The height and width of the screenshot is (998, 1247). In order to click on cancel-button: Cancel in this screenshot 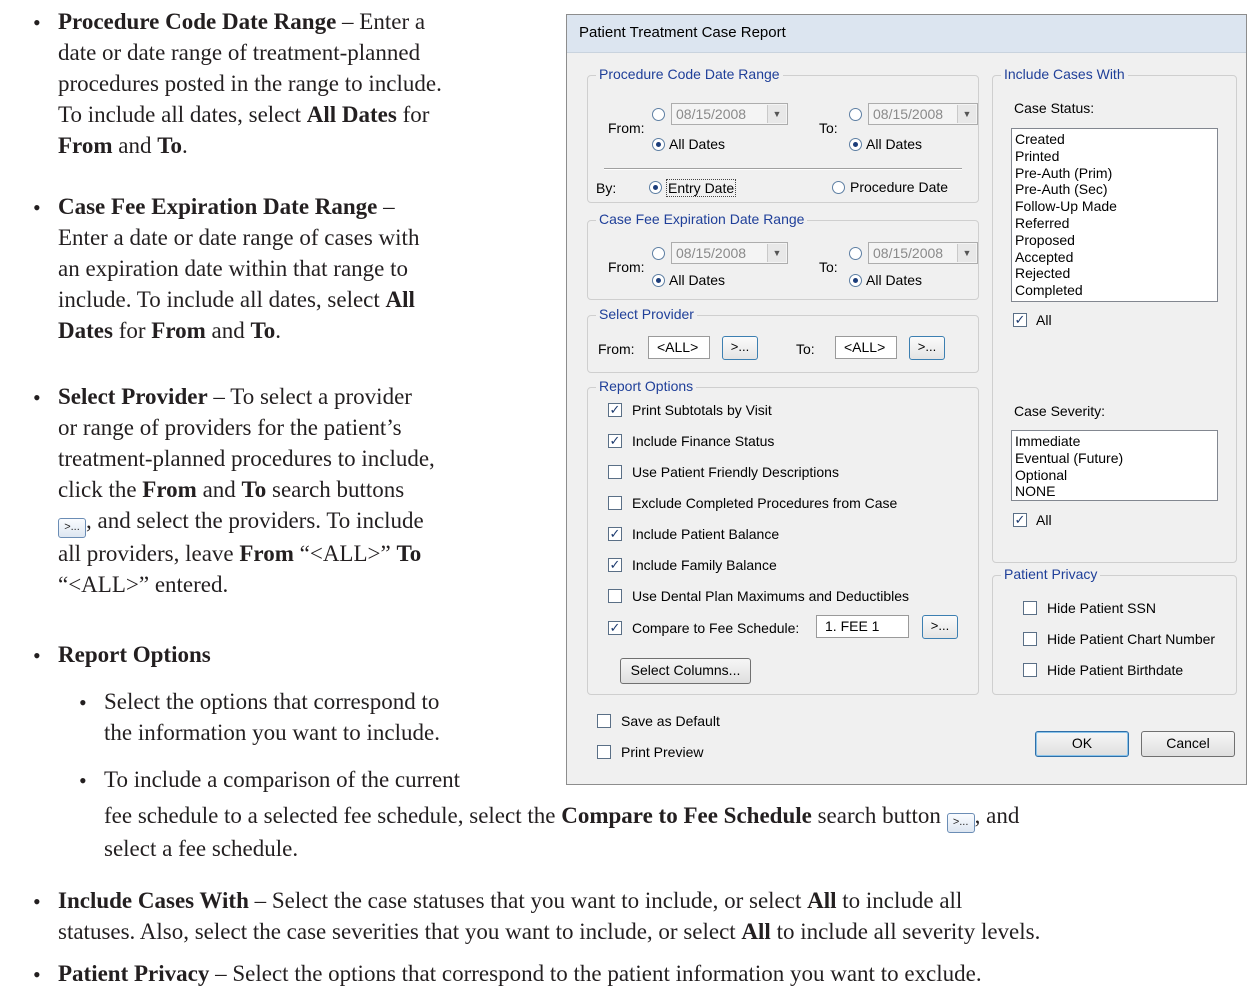, I will do `click(1188, 744)`.